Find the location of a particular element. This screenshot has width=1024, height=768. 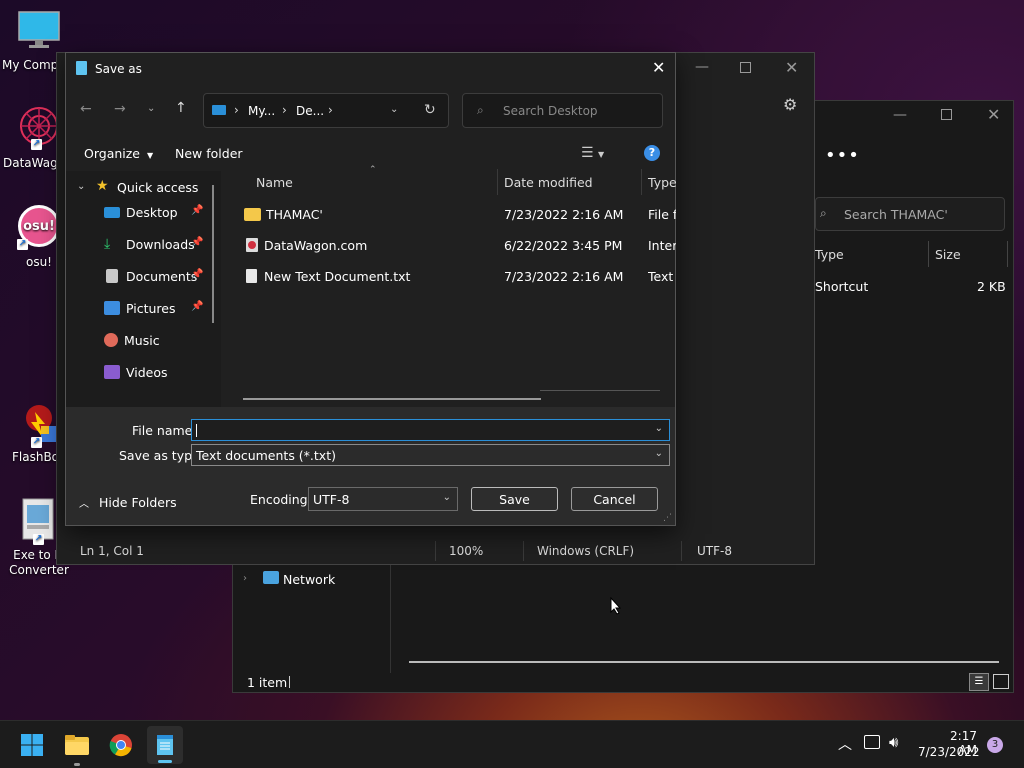

horizontal-scrollbar-track is located at coordinates (600, 390).